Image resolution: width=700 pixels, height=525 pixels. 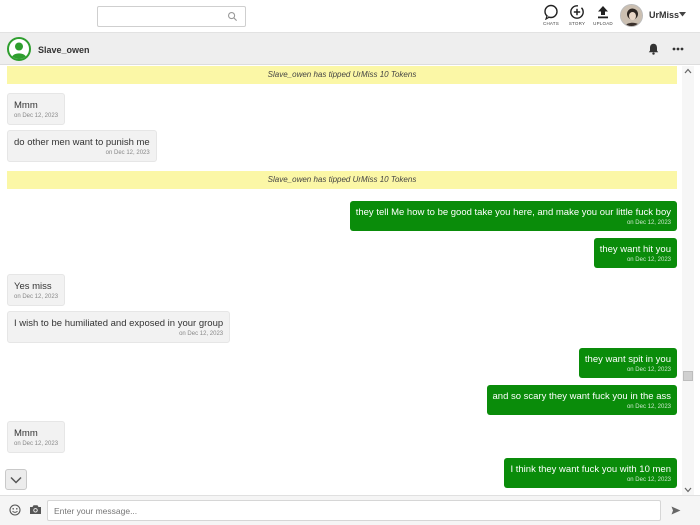 I want to click on scroll-down-icon, so click(x=688, y=490).